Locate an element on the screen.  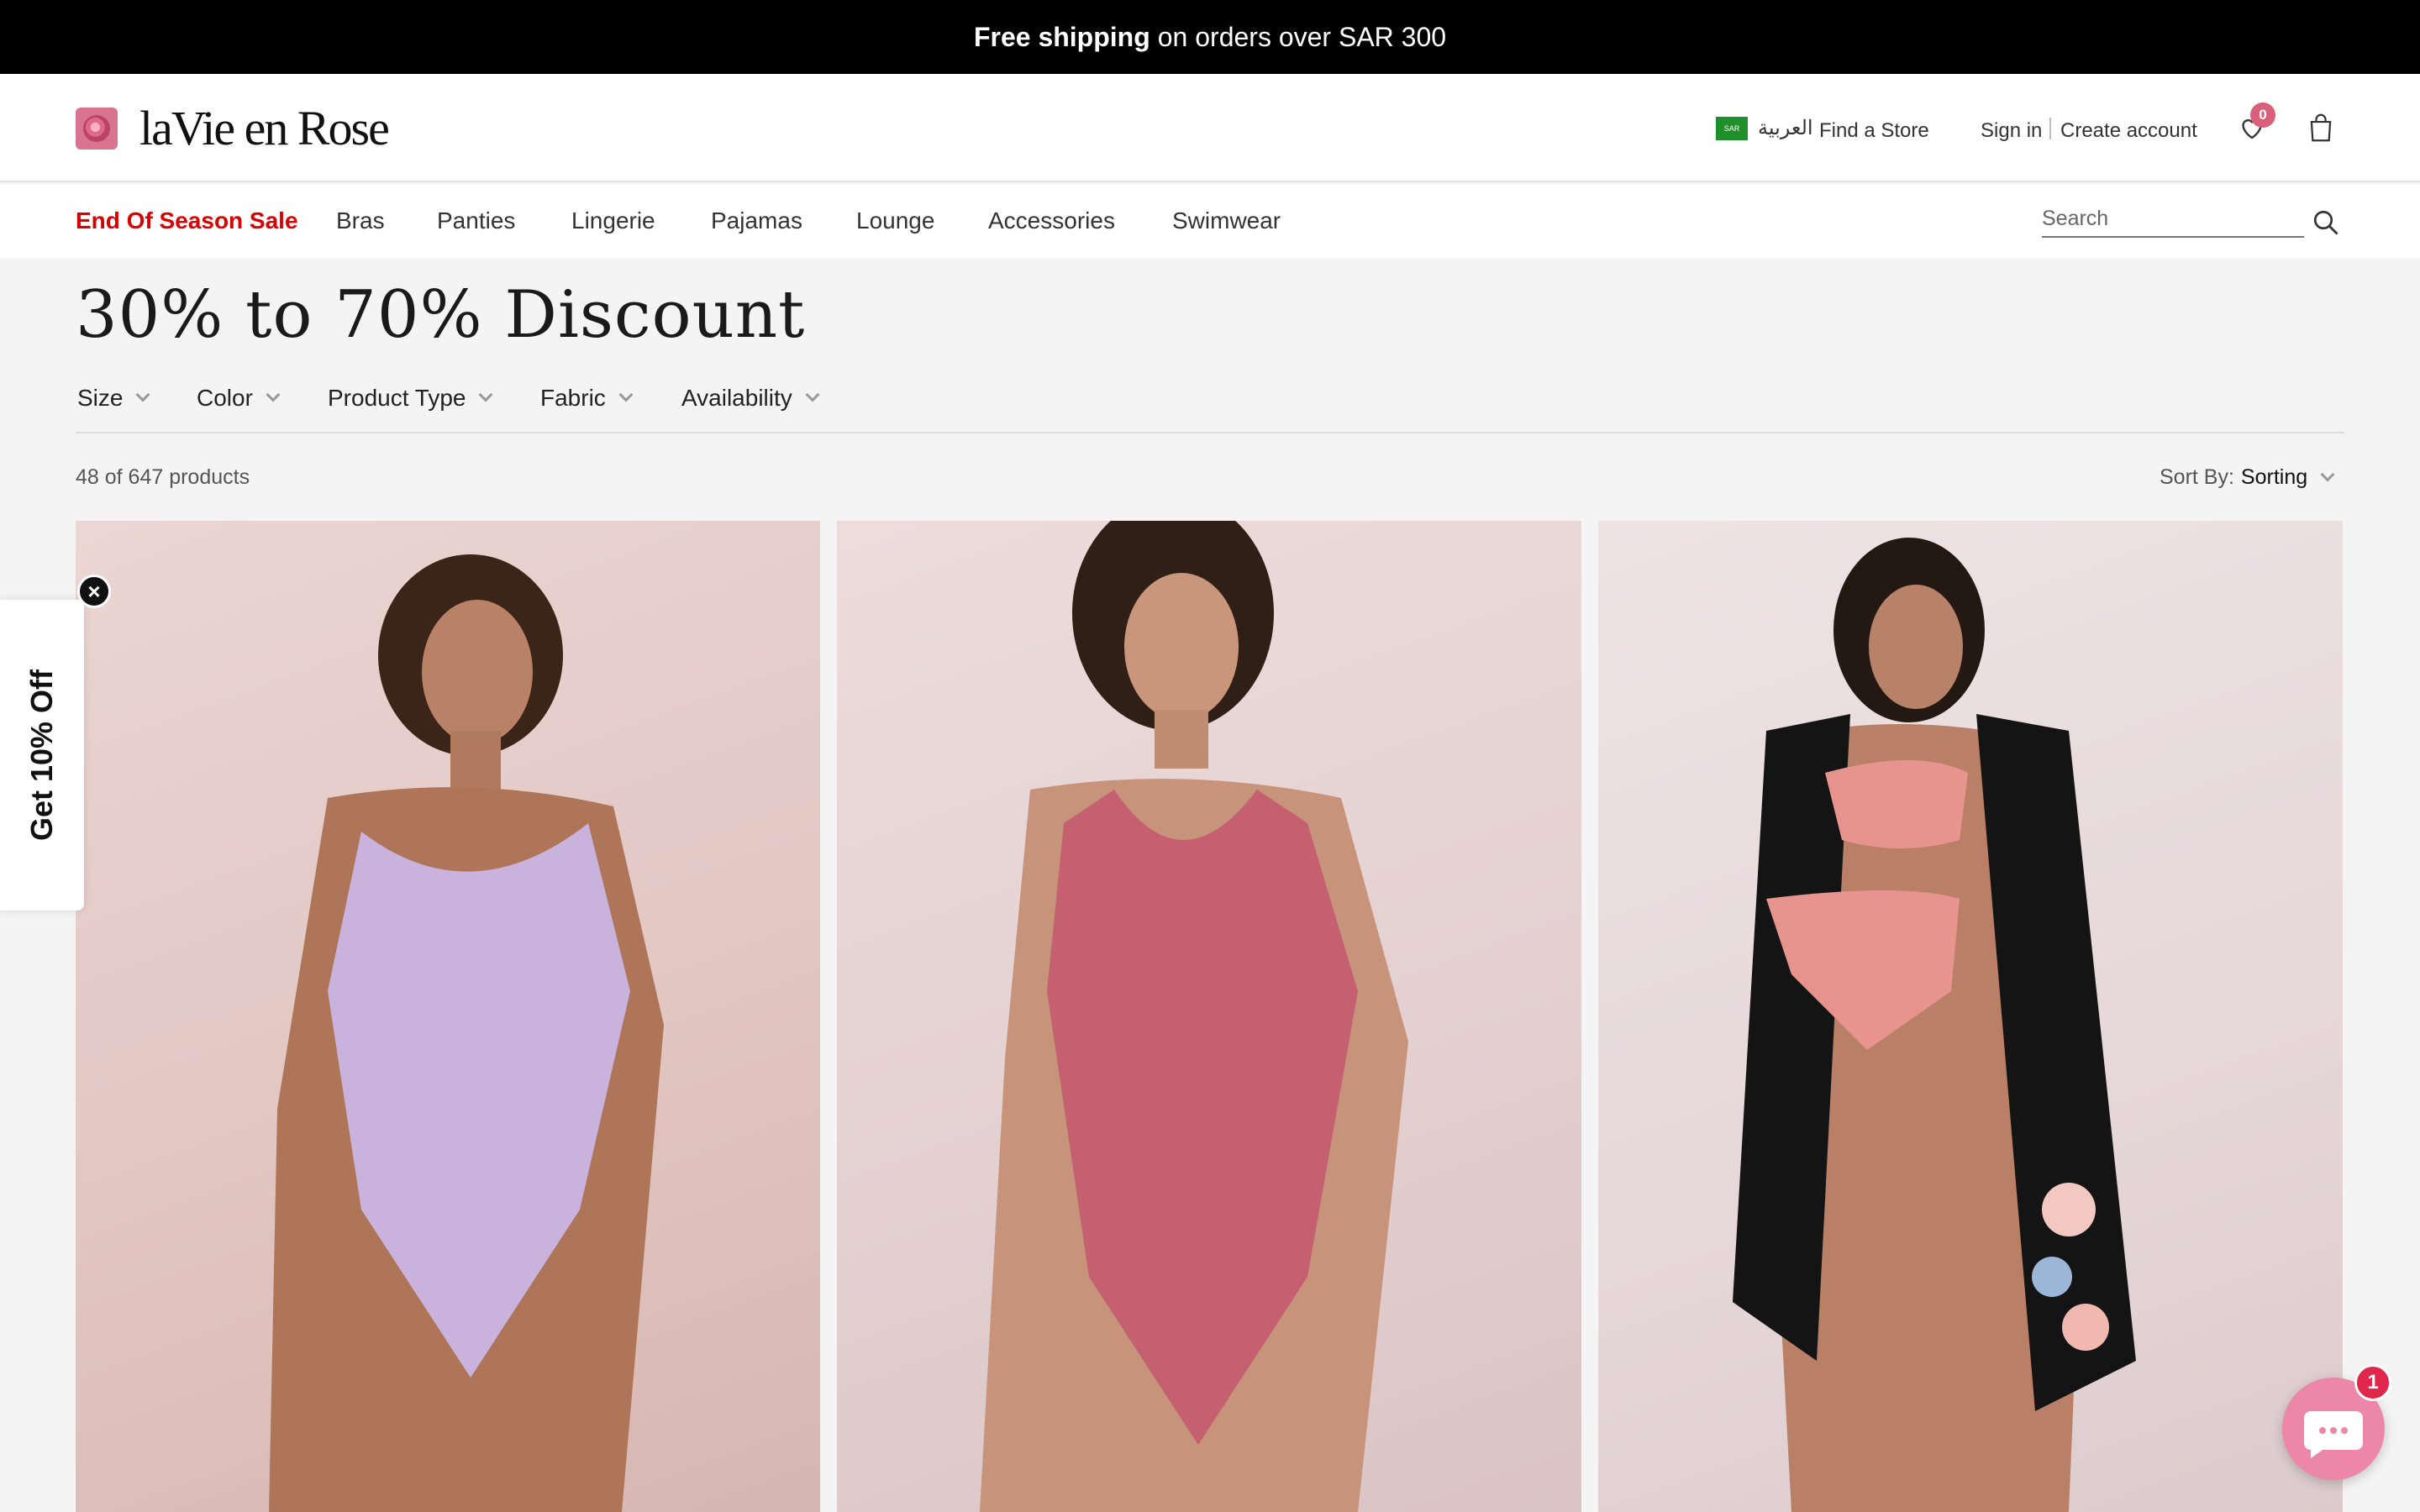
wishlist-count-badge: 0 is located at coordinates (2263, 115).